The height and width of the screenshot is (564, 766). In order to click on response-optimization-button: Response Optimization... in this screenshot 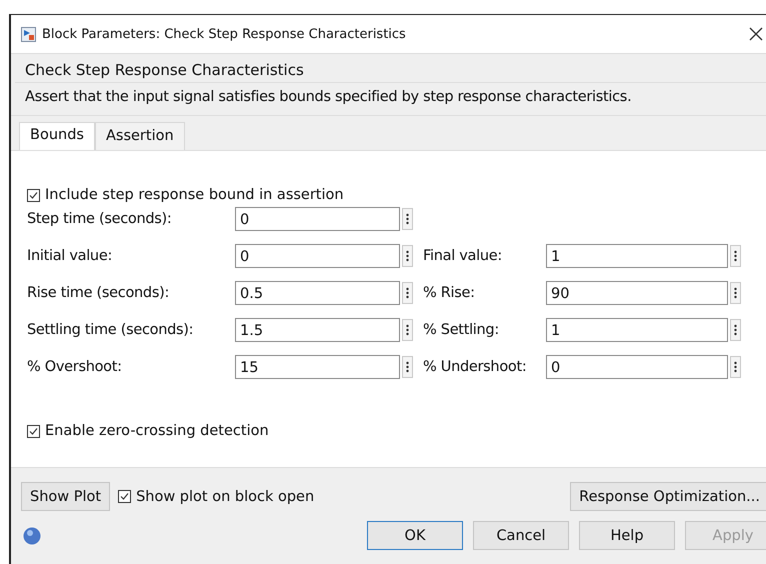, I will do `click(668, 496)`.